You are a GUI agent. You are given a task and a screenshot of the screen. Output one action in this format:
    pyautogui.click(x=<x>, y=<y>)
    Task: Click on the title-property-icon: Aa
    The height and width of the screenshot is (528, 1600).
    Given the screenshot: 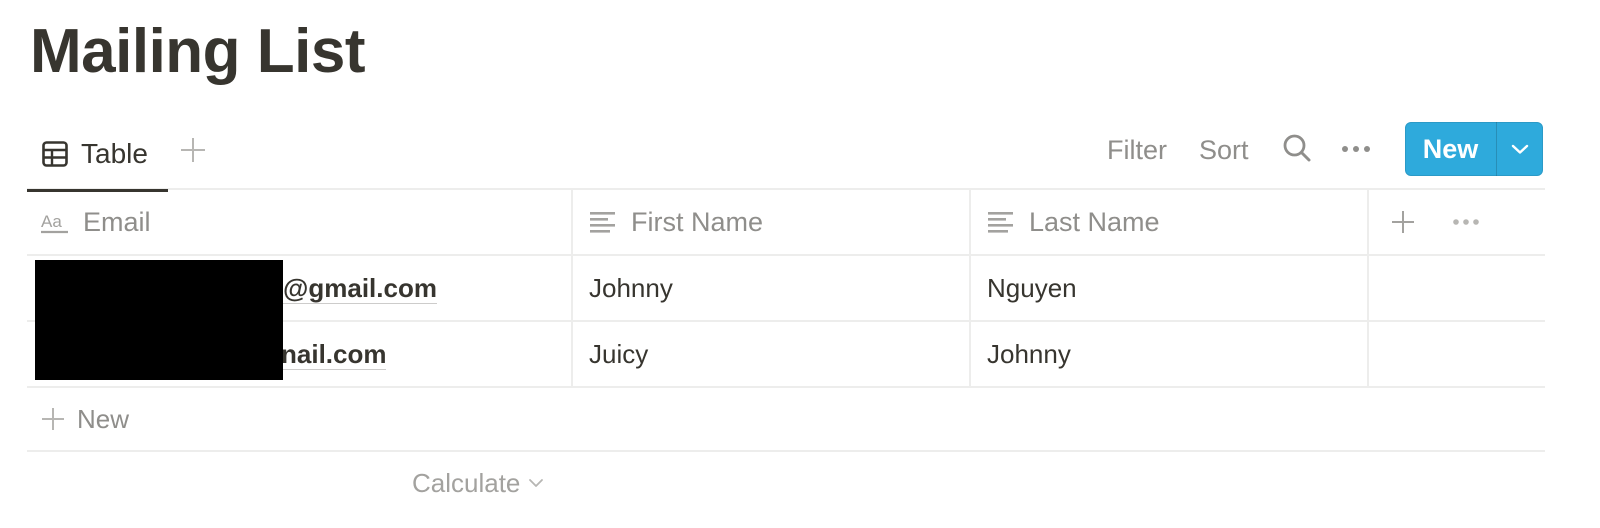 What is the action you would take?
    pyautogui.click(x=54, y=223)
    